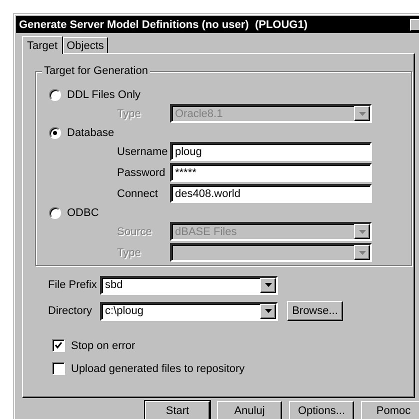 Image resolution: width=419 pixels, height=419 pixels. What do you see at coordinates (96, 71) in the screenshot?
I see `group-title: Target for Generation` at bounding box center [96, 71].